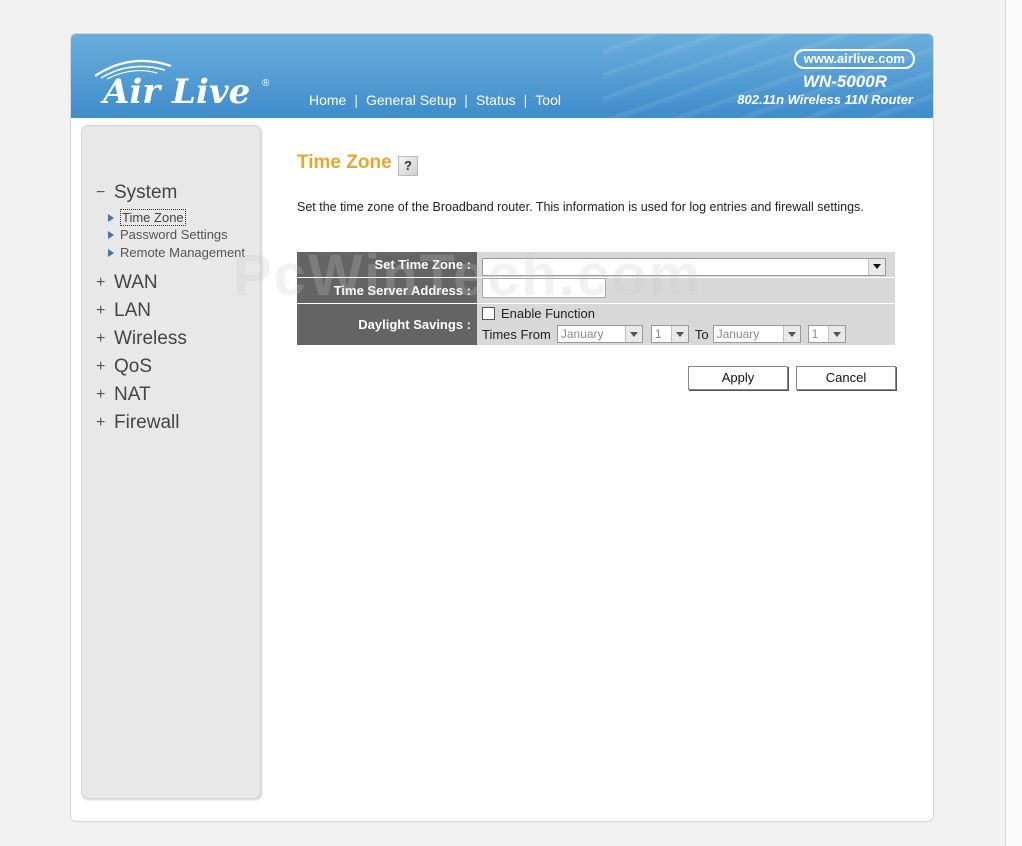 This screenshot has height=846, width=1022. Describe the element at coordinates (132, 394) in the screenshot. I see `sidebar-group-label: NAT` at that location.